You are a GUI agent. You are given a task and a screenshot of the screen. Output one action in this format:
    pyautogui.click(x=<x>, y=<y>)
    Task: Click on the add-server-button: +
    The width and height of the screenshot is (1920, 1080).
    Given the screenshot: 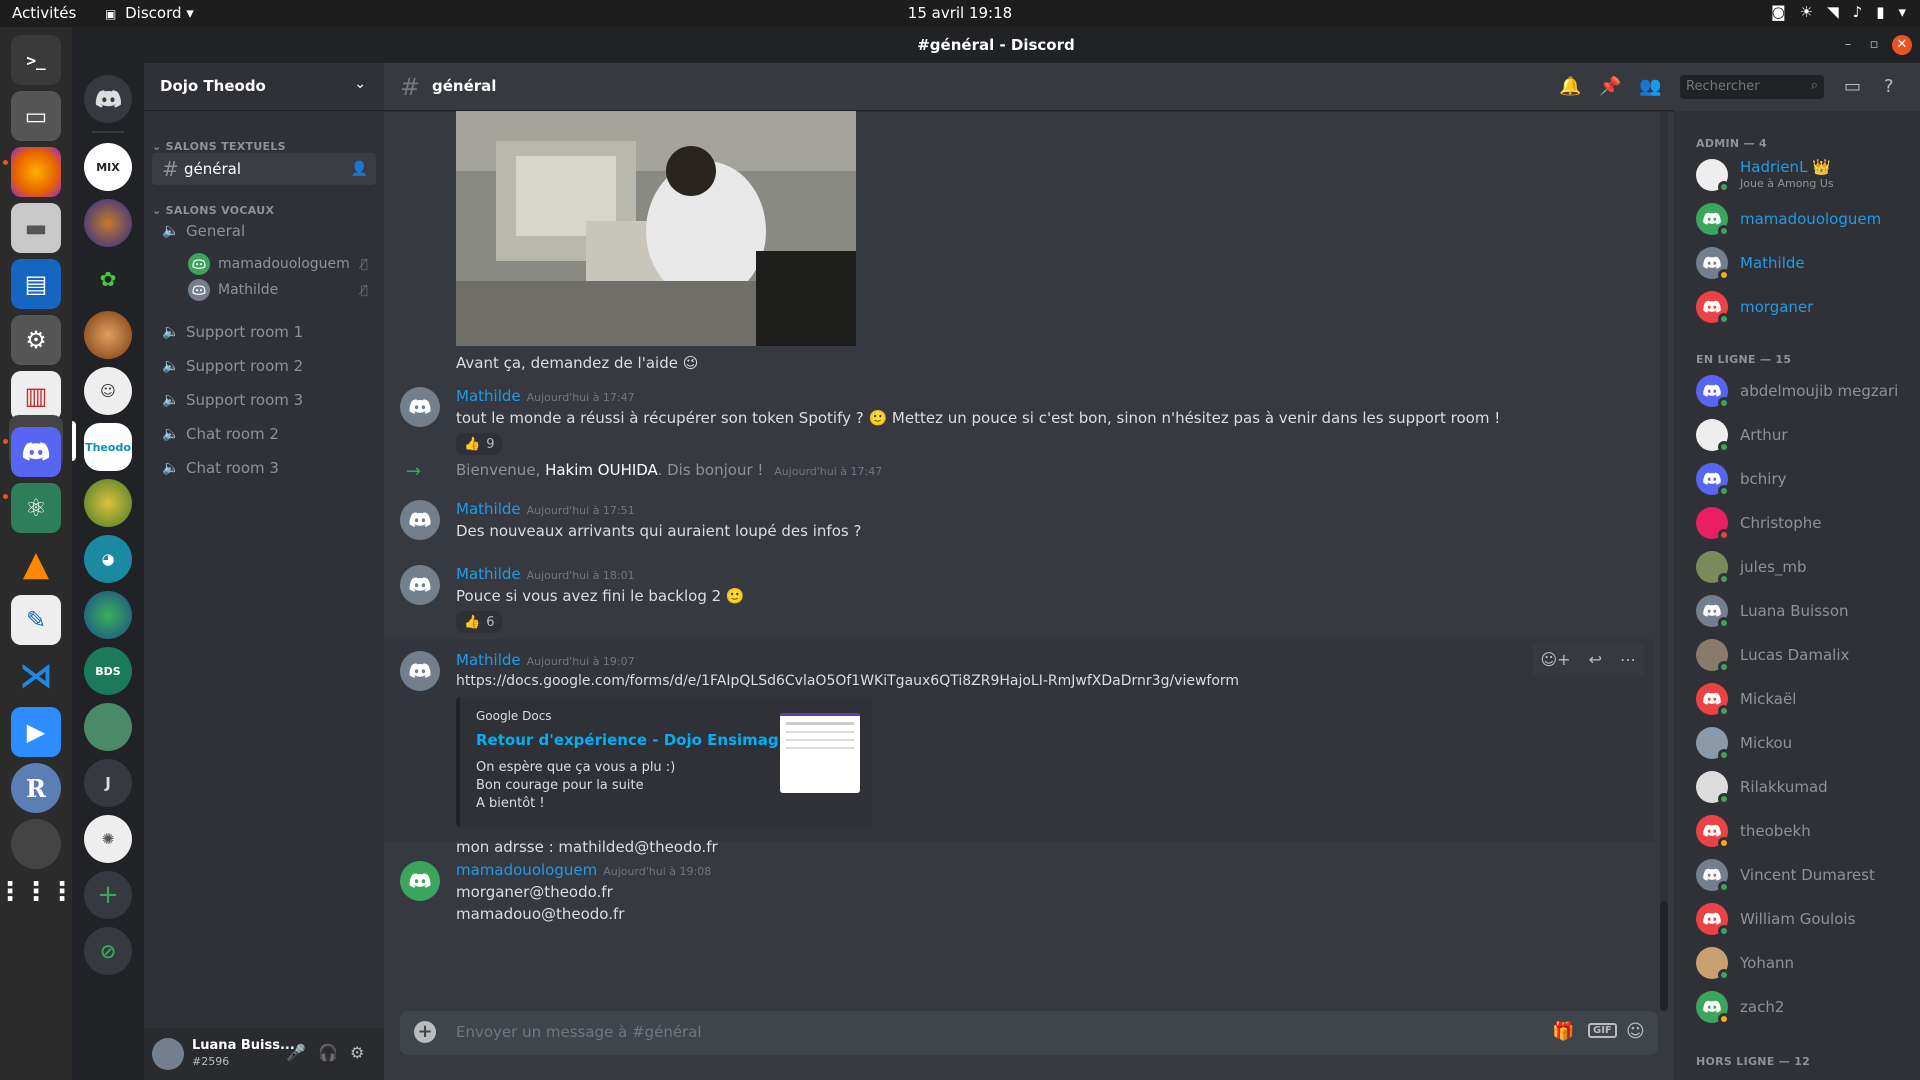 What is the action you would take?
    pyautogui.click(x=108, y=895)
    